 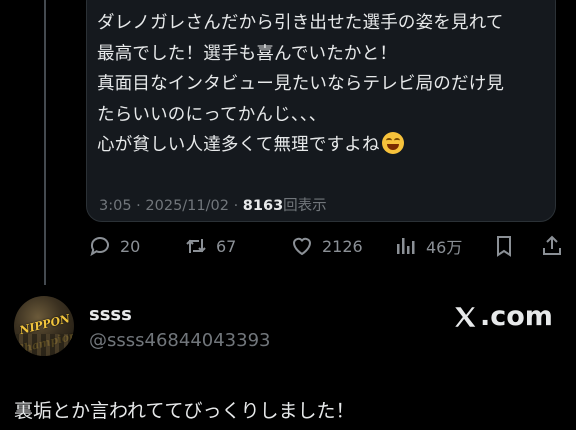 I want to click on share-button, so click(x=552, y=246).